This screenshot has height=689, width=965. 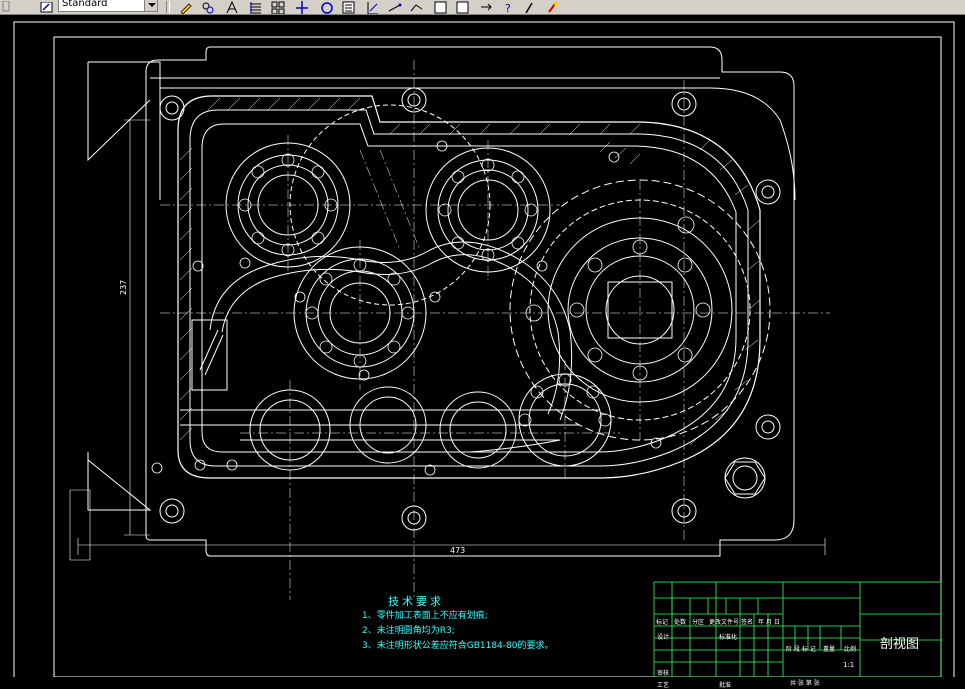 What do you see at coordinates (728, 637) in the screenshot?
I see `tb-mid-cell: 标准化` at bounding box center [728, 637].